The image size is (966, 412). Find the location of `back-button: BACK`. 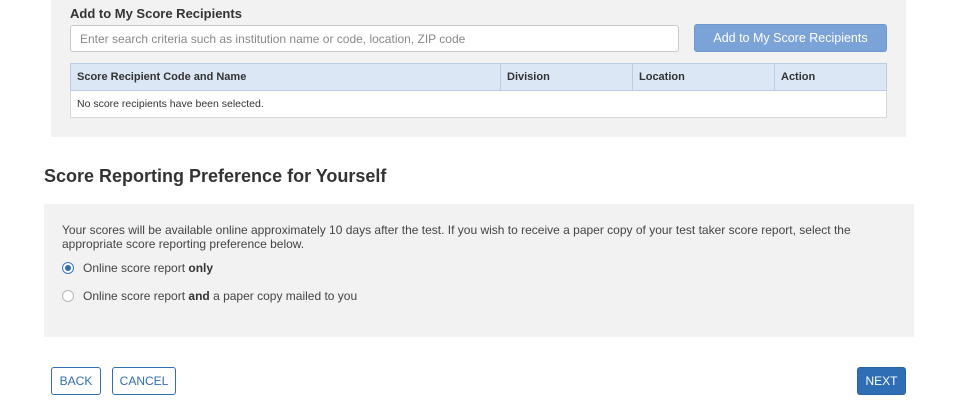

back-button: BACK is located at coordinates (76, 381).